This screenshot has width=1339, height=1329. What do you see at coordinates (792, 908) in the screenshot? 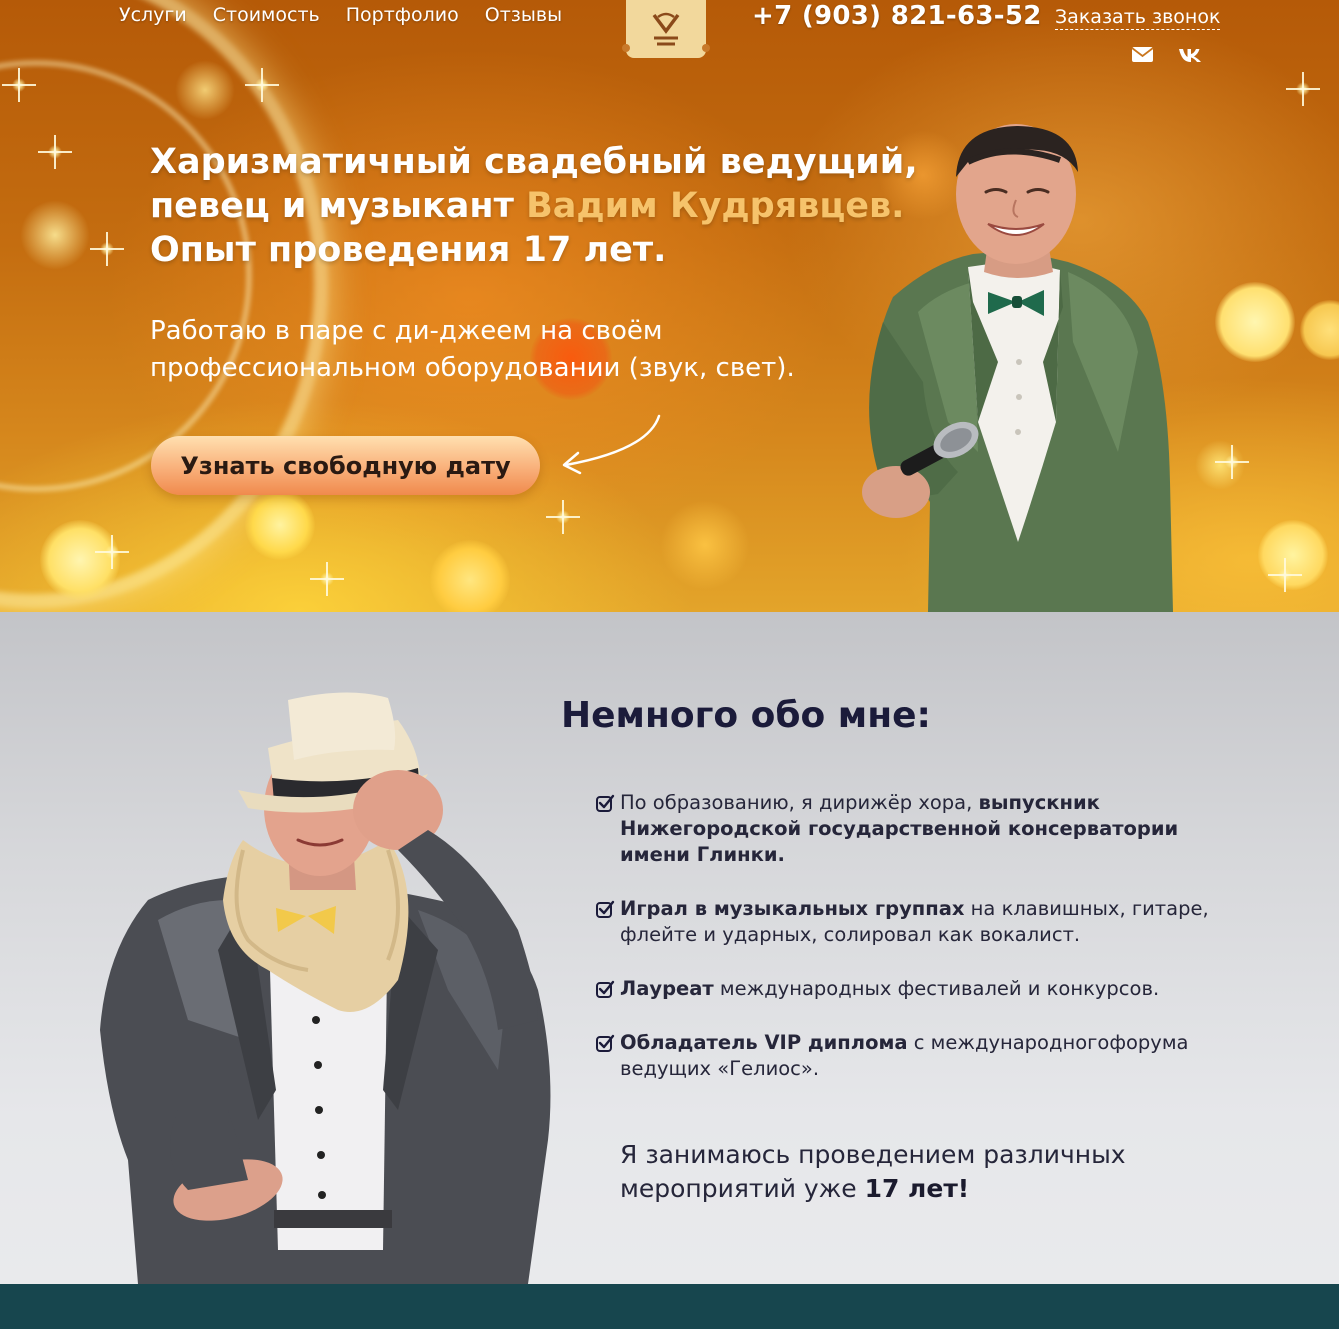
I see `fact-bold: Играл в музыкальных группах` at bounding box center [792, 908].